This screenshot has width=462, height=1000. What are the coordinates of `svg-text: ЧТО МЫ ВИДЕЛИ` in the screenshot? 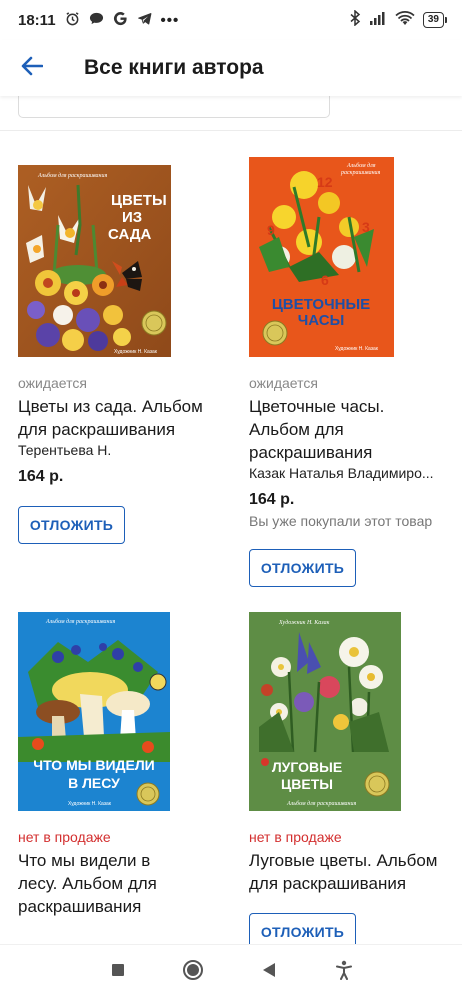 It's located at (93, 765).